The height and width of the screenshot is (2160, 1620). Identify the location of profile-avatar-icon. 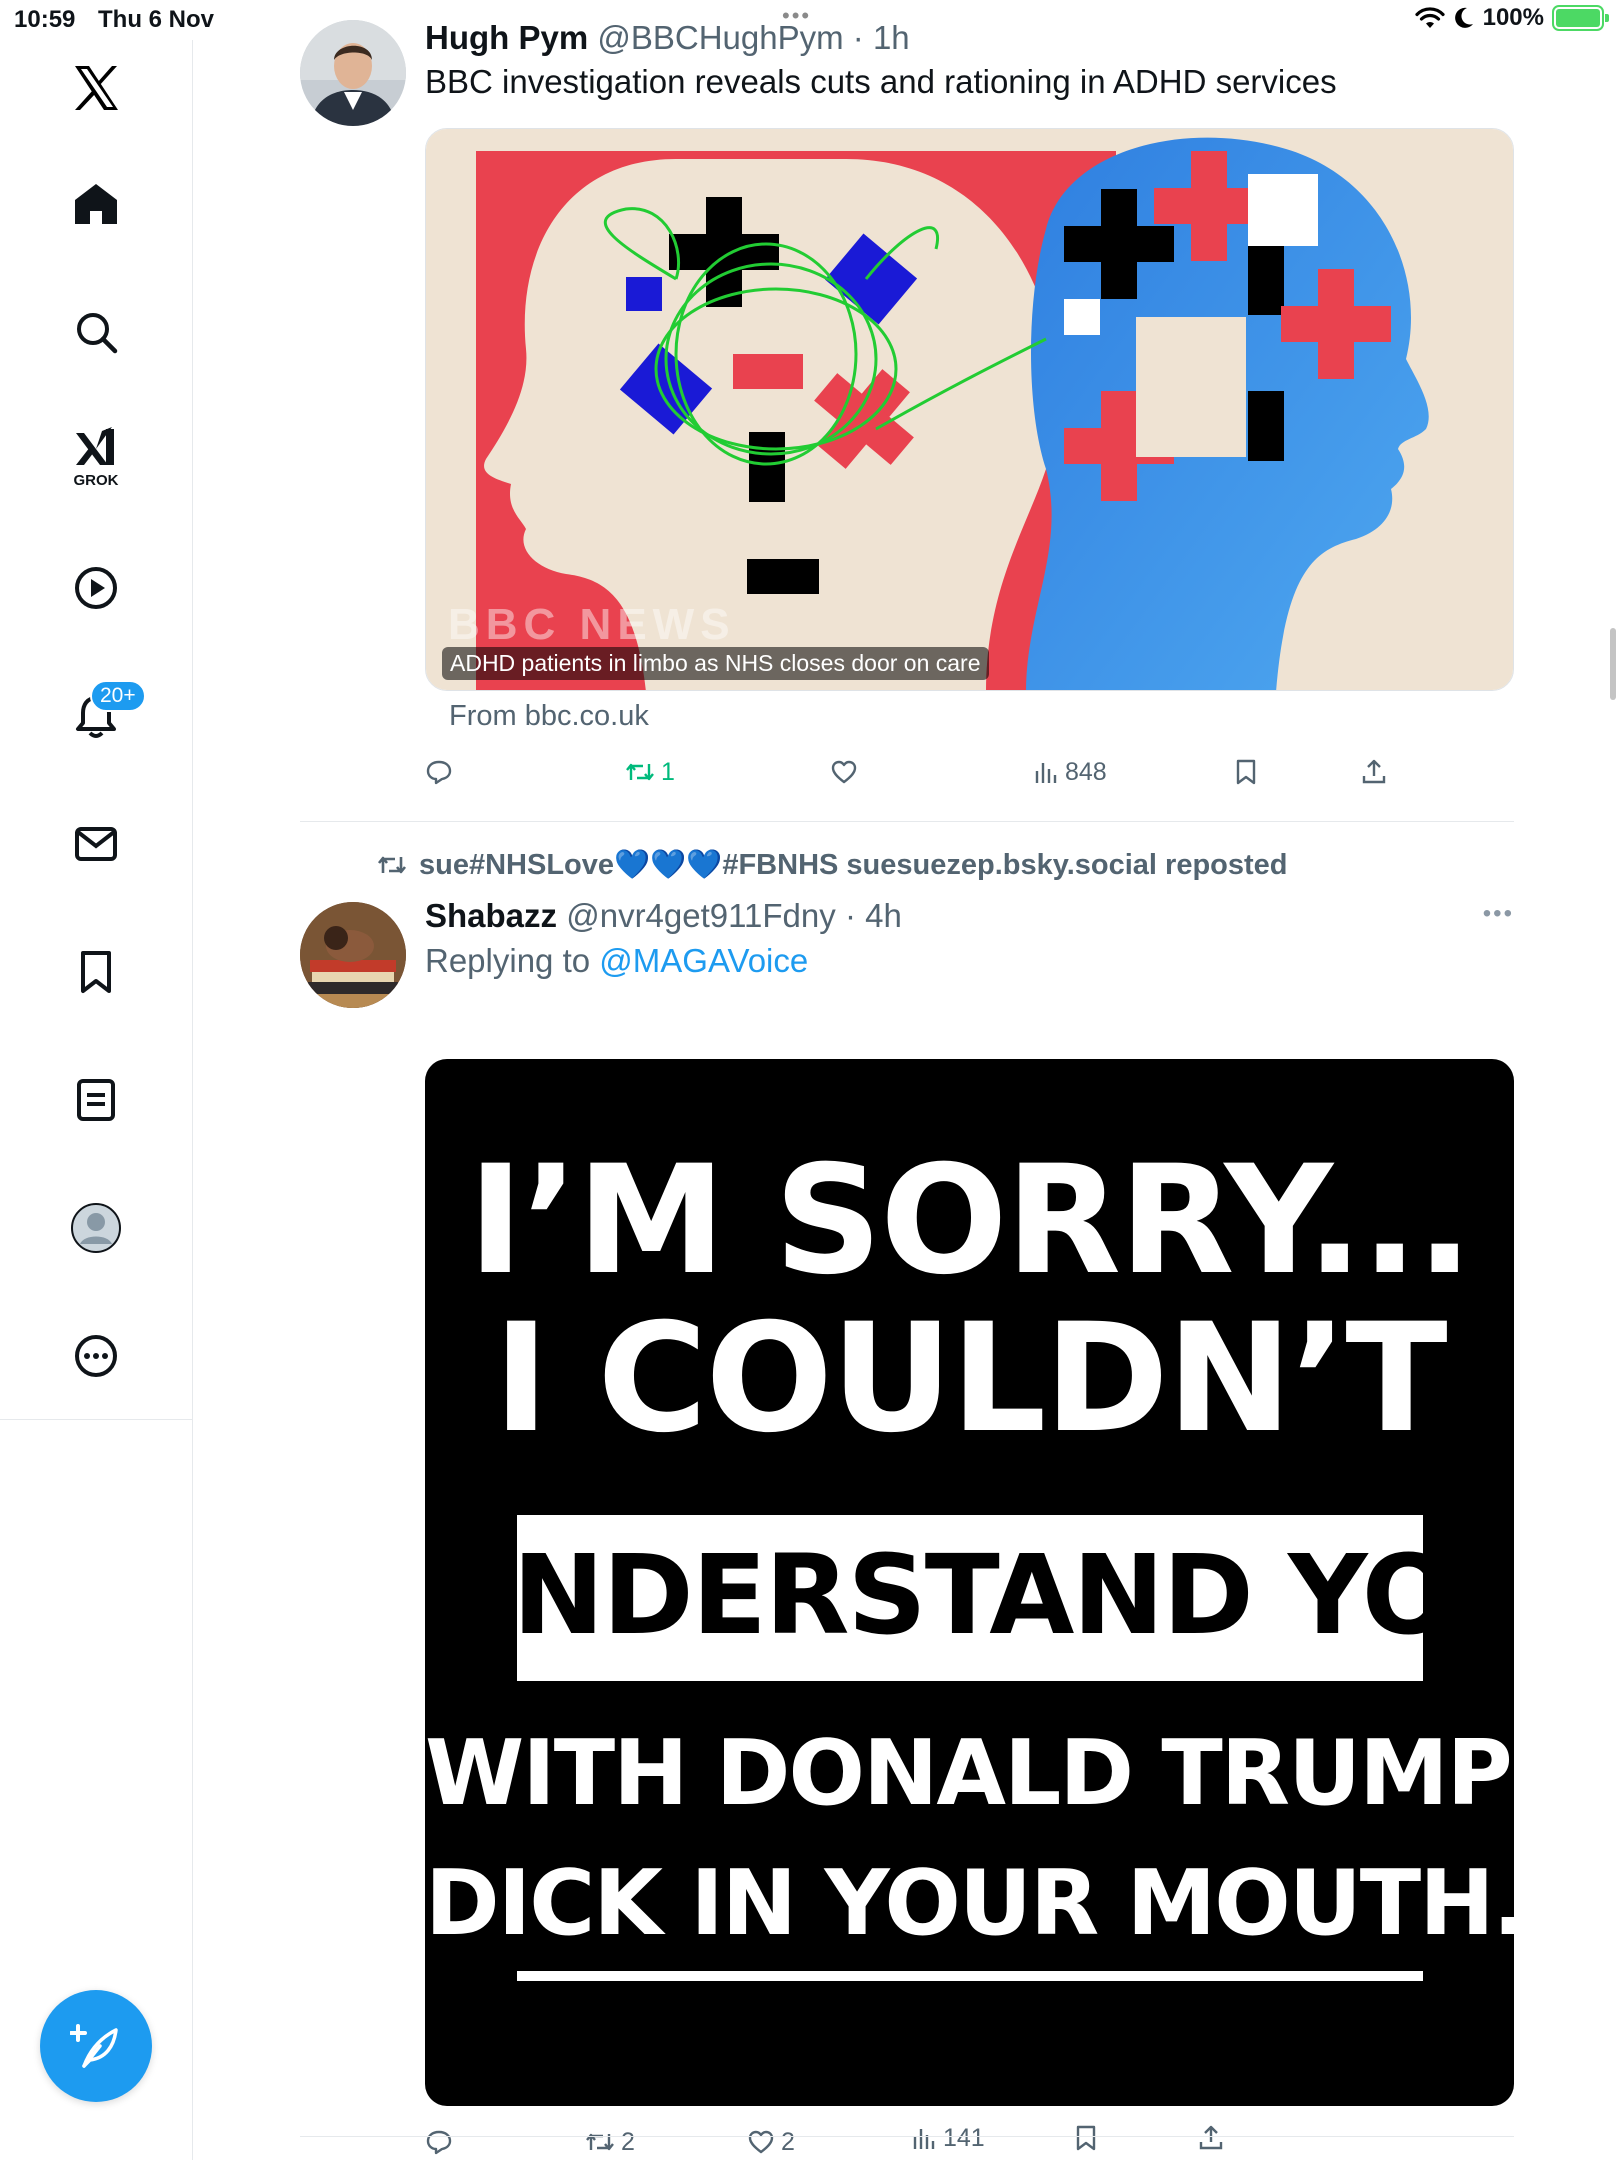
(96, 1228).